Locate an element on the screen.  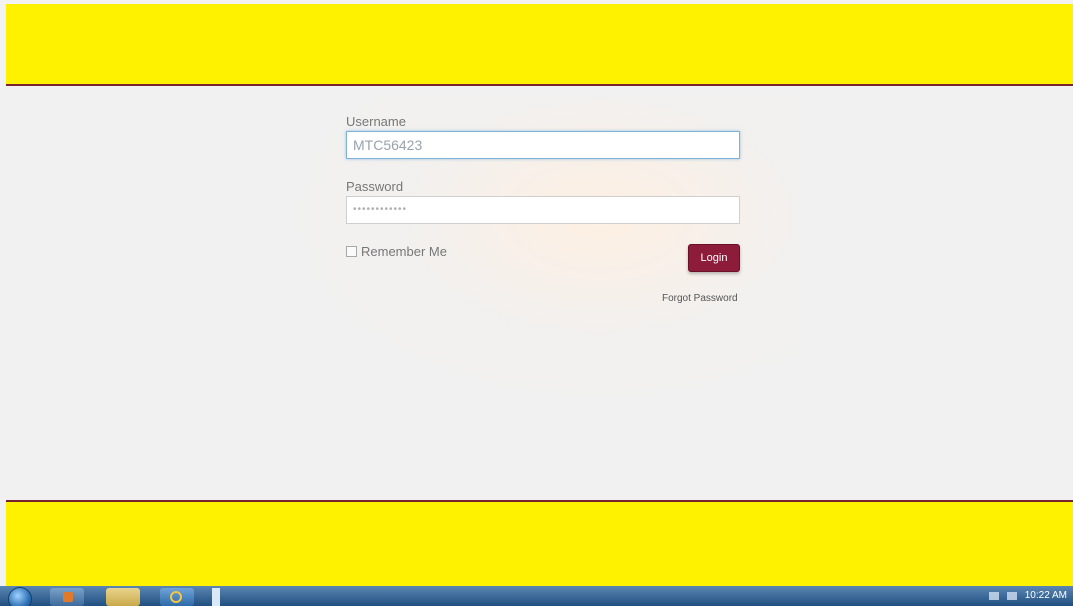
internet-explorer-icon is located at coordinates (177, 597).